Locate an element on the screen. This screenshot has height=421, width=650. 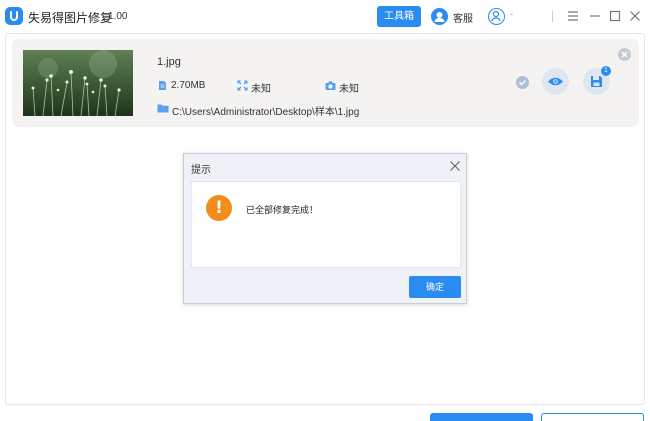
file-size: 2.70MB is located at coordinates (188, 85).